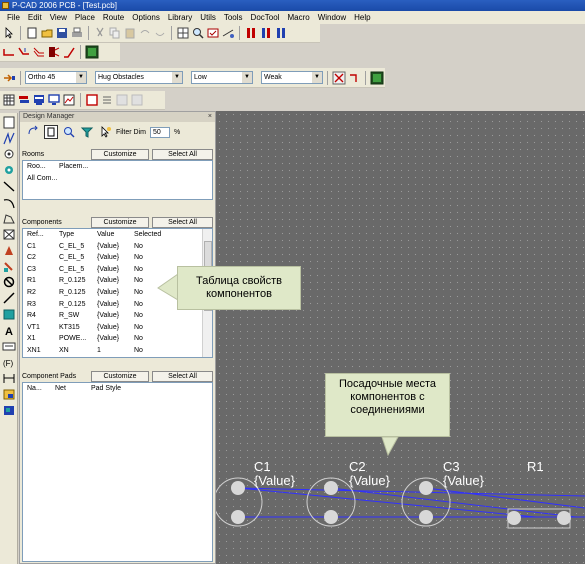 The width and height of the screenshot is (585, 564). What do you see at coordinates (9, 298) in the screenshot?
I see `place-plane-icon` at bounding box center [9, 298].